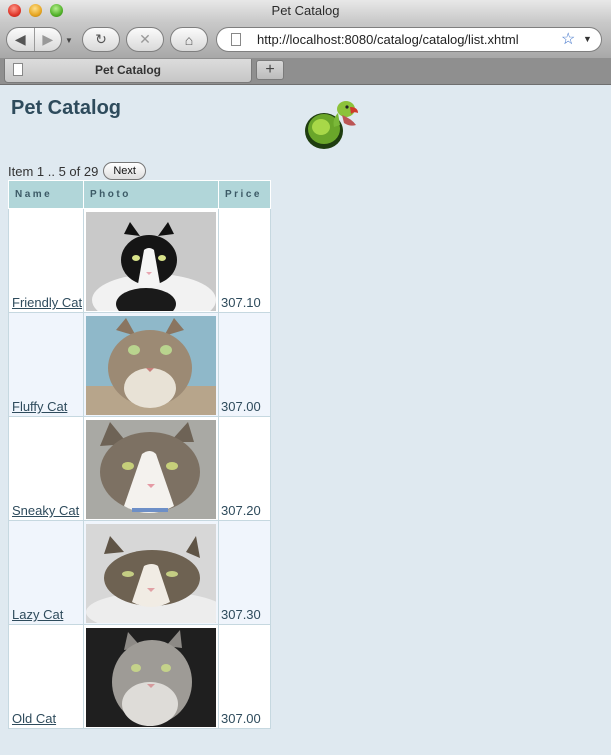  What do you see at coordinates (69, 40) in the screenshot?
I see `history-dropdown-icon: ▼` at bounding box center [69, 40].